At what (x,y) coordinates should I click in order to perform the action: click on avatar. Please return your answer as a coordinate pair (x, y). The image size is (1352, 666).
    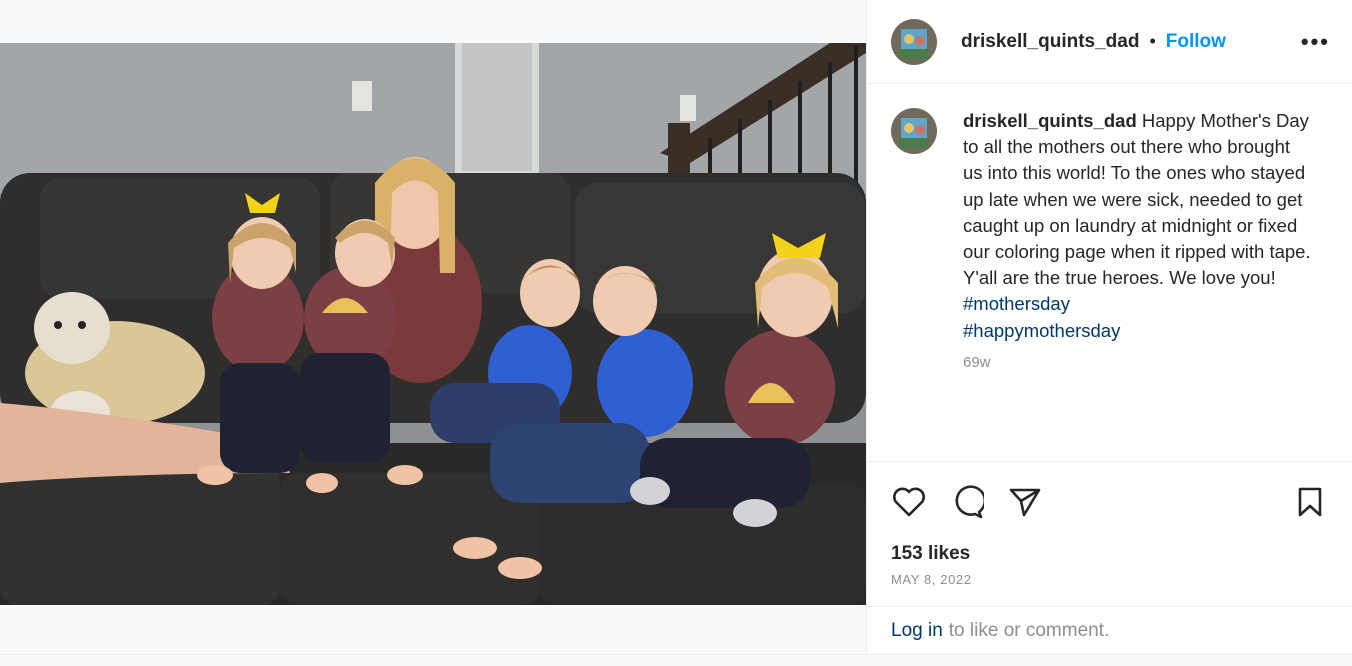
    Looking at the image, I should click on (914, 41).